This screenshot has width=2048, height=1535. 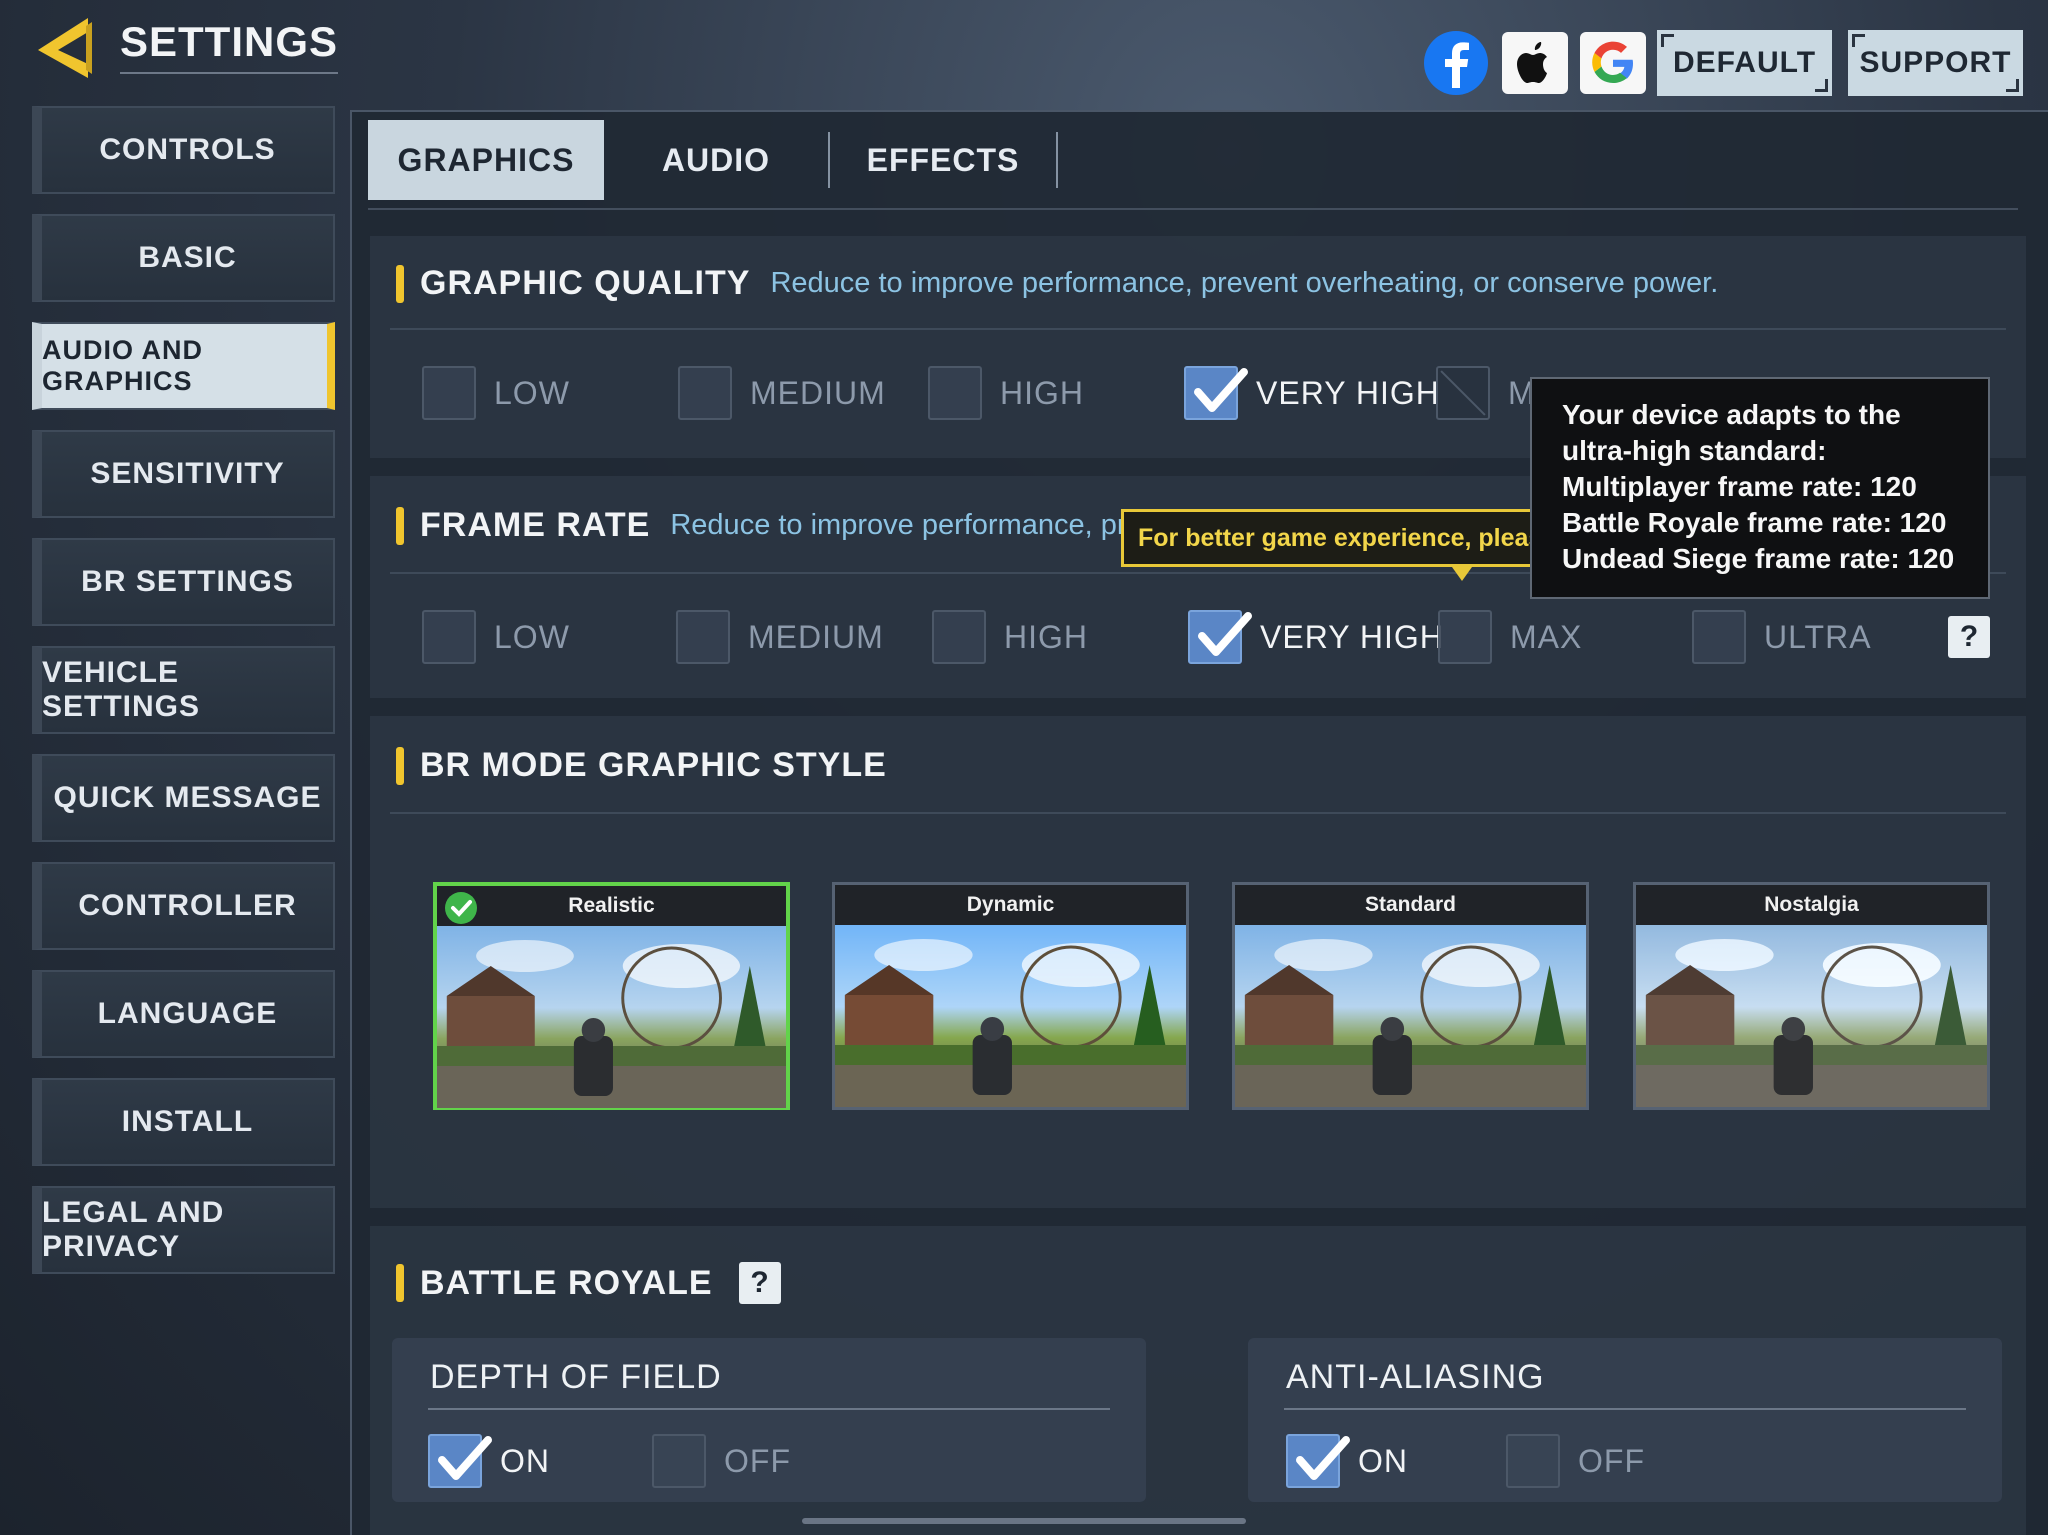 I want to click on sidebar-item-vehicle-settings: VEHICLE SETTINGS, so click(x=183, y=690).